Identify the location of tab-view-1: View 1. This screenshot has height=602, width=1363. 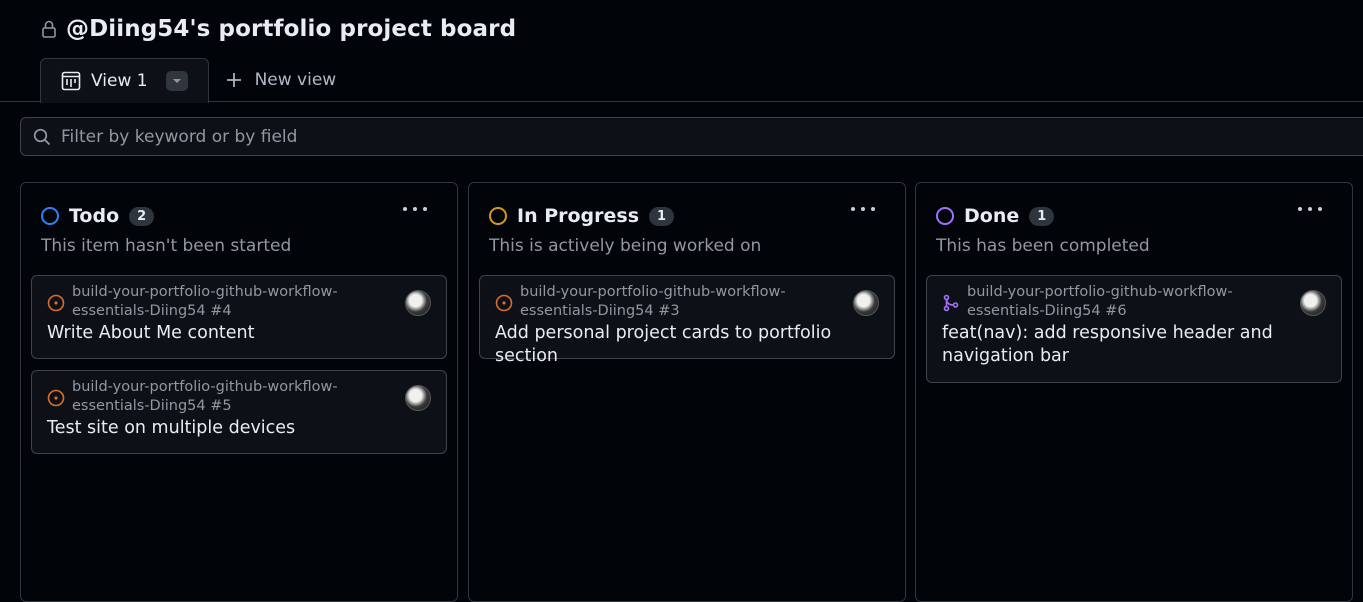
(124, 80).